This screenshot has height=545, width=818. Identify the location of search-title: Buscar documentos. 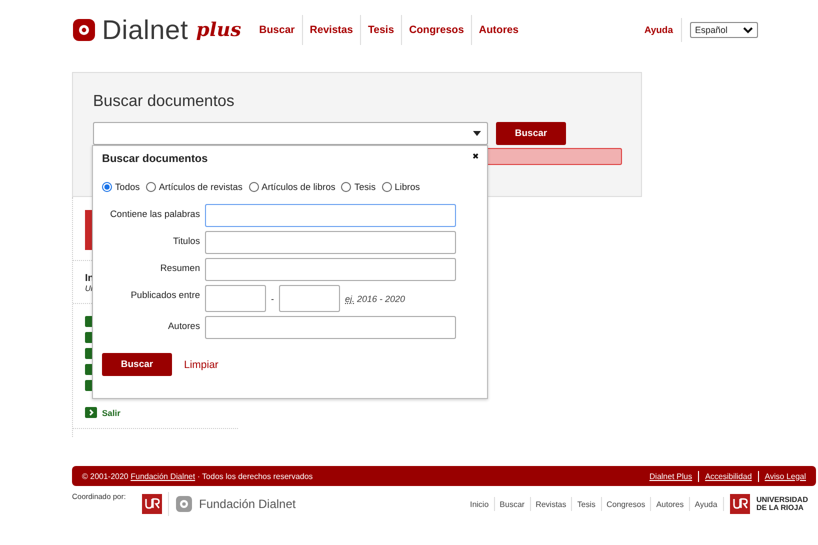
(164, 102).